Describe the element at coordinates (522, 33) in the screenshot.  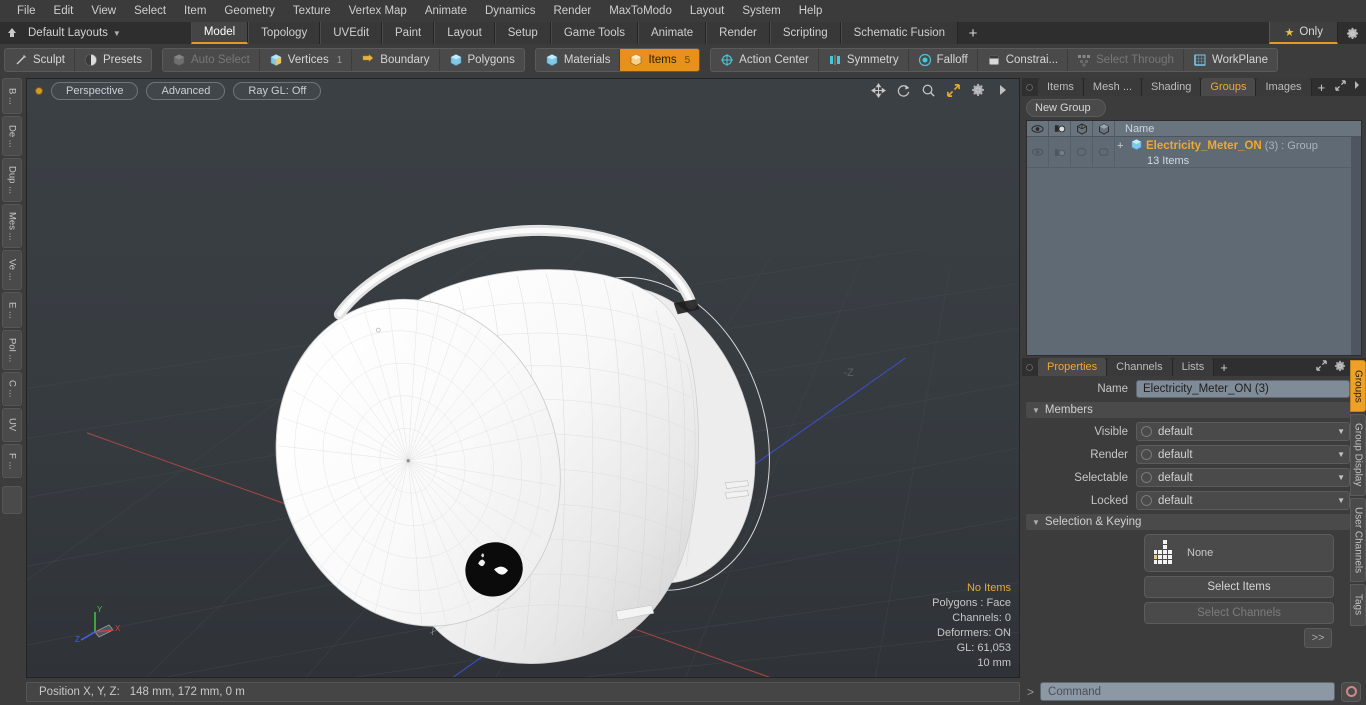
I see `tab-setup: Setup` at that location.